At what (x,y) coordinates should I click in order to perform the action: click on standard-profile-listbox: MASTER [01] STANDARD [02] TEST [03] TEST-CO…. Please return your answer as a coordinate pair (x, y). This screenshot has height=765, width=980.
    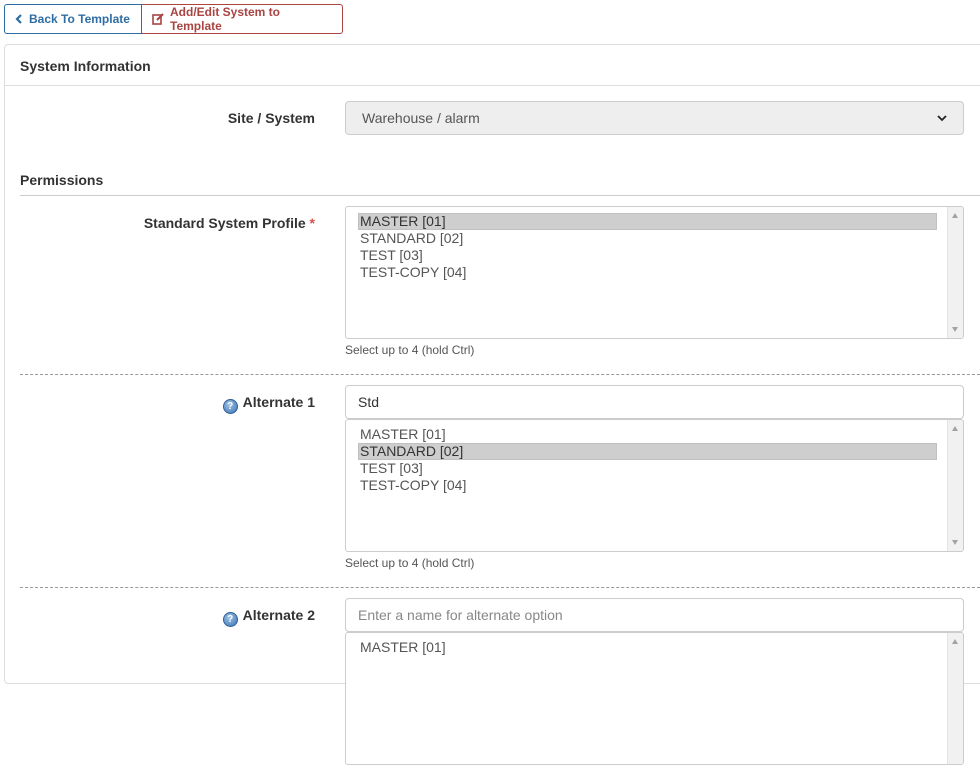
    Looking at the image, I should click on (654, 272).